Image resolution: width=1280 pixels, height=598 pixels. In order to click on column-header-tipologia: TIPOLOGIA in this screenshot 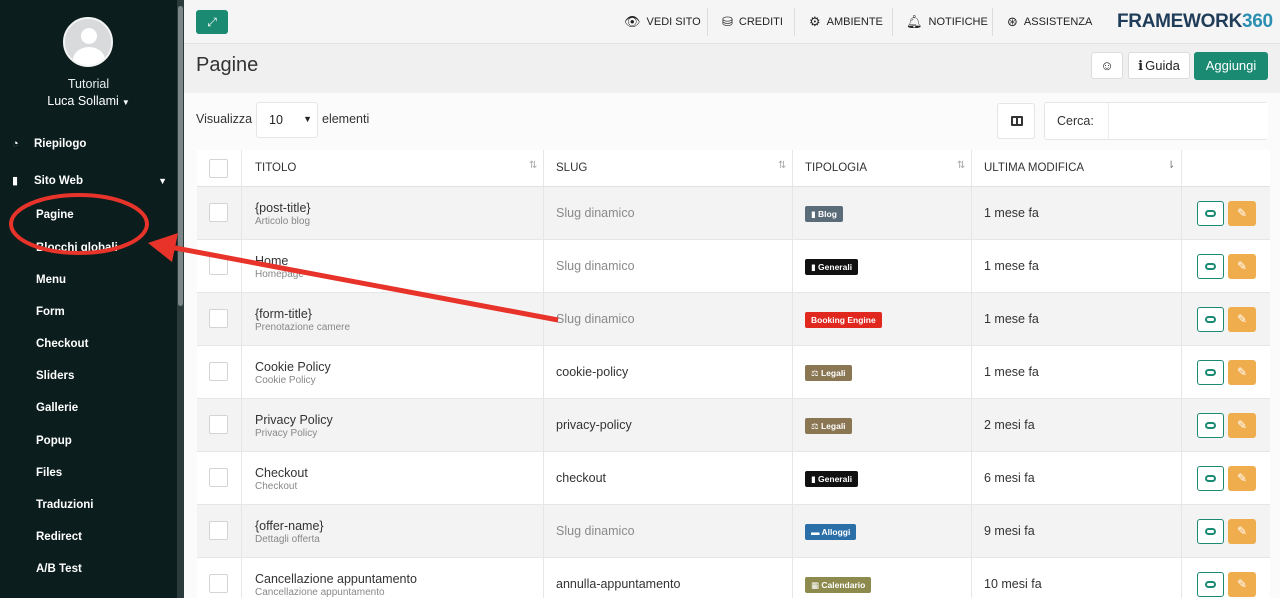, I will do `click(836, 168)`.